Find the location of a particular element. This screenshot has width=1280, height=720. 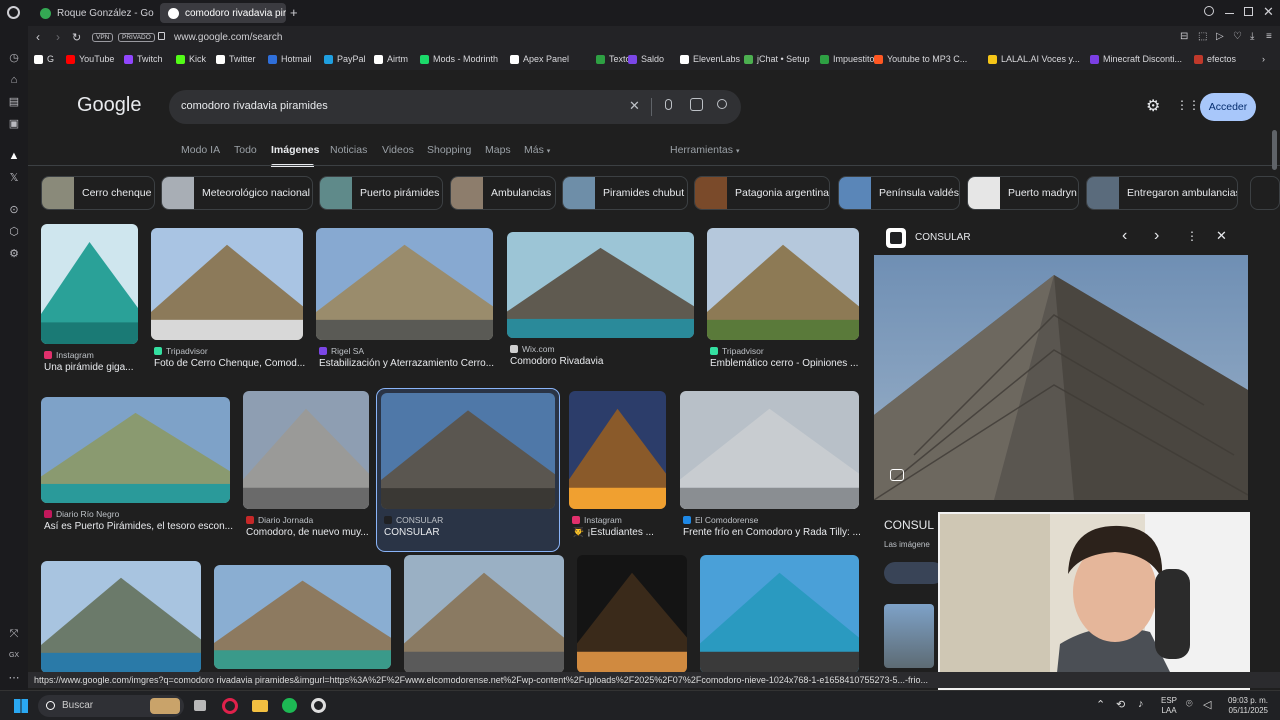

forward-button: › is located at coordinates (58, 37).